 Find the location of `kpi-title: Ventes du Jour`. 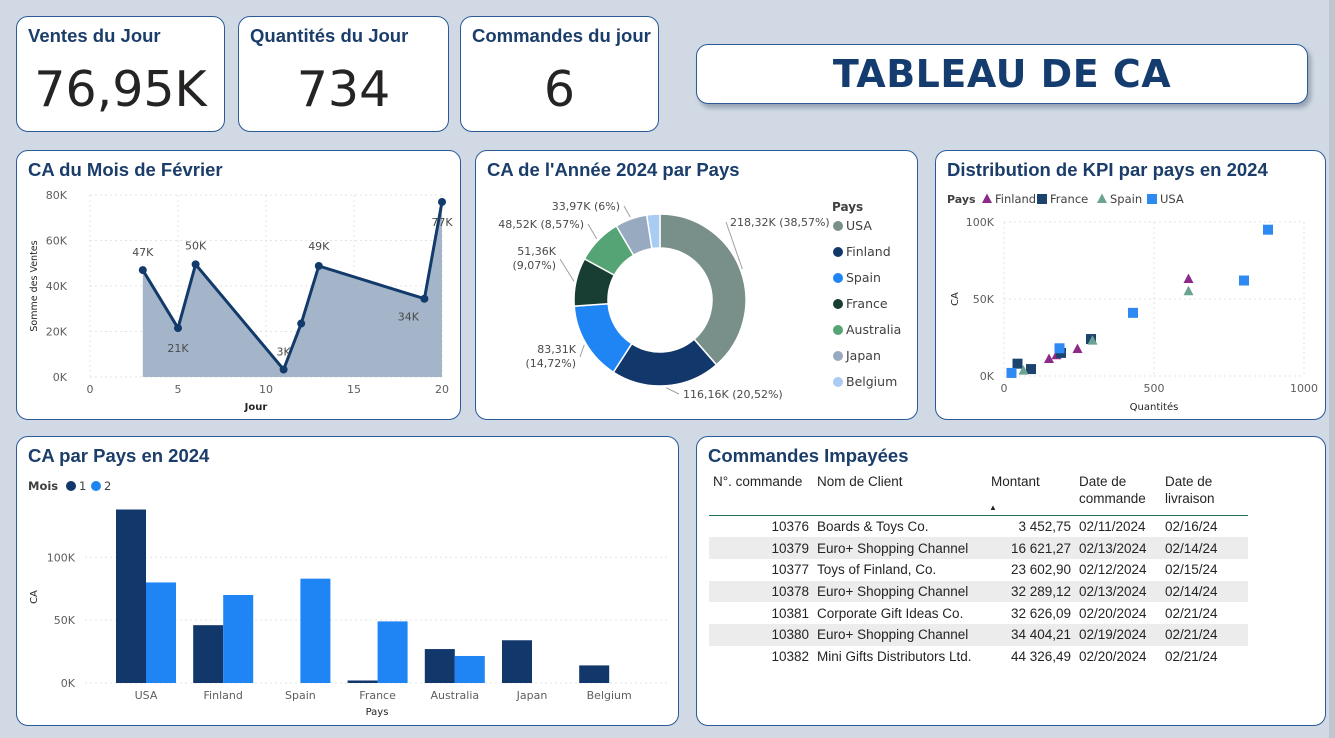

kpi-title: Ventes du Jour is located at coordinates (94, 35).